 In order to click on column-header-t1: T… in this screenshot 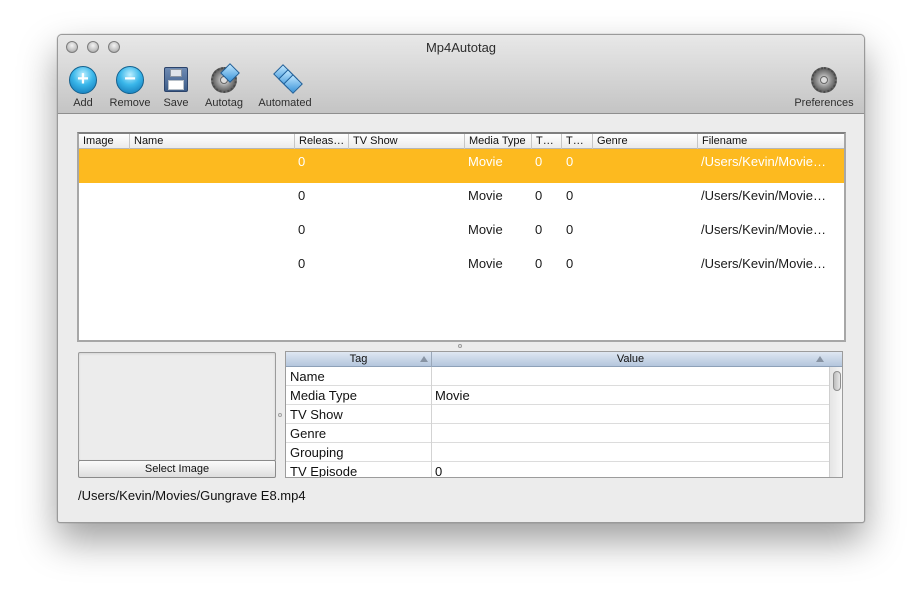, I will do `click(546, 141)`.